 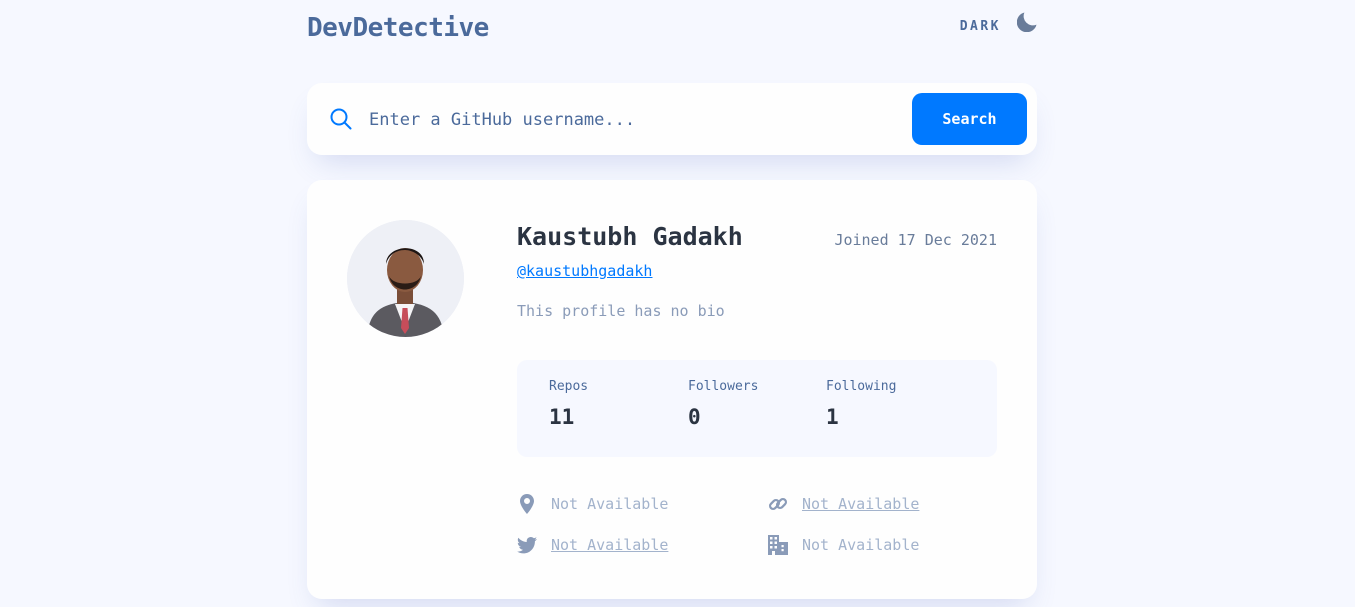 I want to click on search-icon, so click(x=341, y=121).